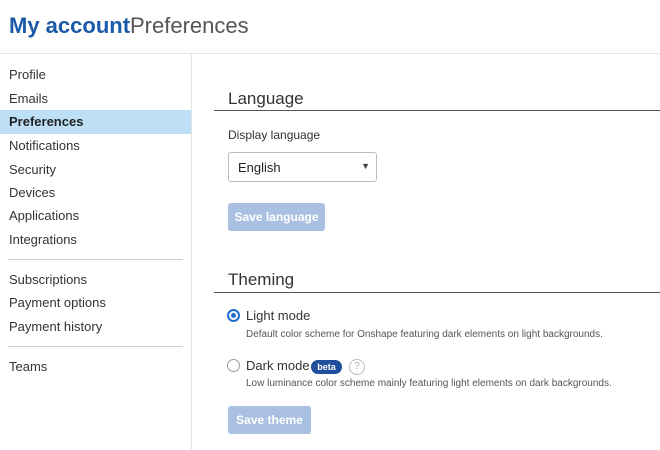  Describe the element at coordinates (95, 216) in the screenshot. I see `sidebar-item-applications: Applications` at that location.